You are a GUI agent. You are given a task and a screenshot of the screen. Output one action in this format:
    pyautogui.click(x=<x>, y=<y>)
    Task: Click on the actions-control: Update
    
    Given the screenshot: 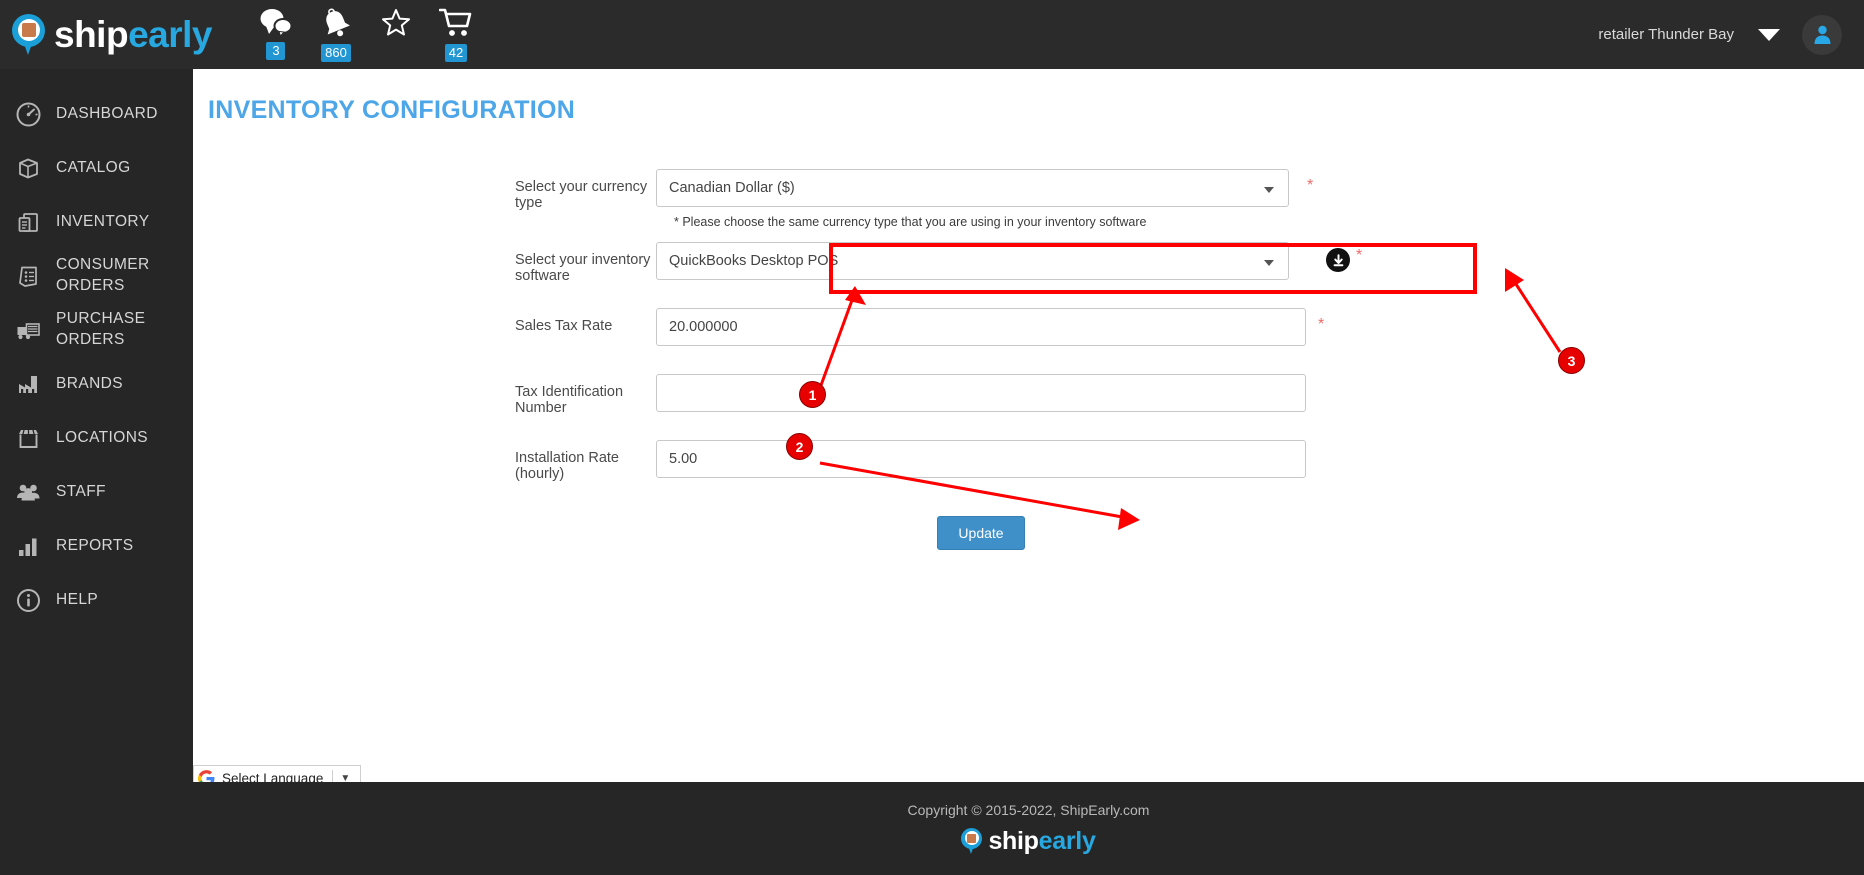 What is the action you would take?
    pyautogui.click(x=981, y=528)
    